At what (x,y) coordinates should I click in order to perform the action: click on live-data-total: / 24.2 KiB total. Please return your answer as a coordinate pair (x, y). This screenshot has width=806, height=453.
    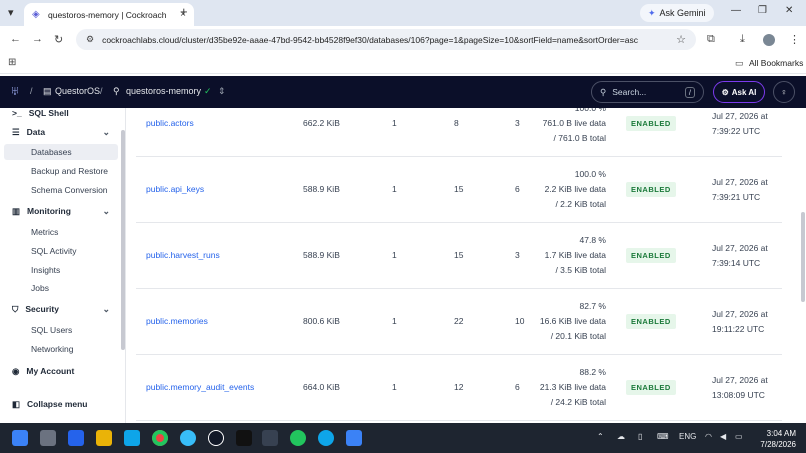
    Looking at the image, I should click on (578, 402).